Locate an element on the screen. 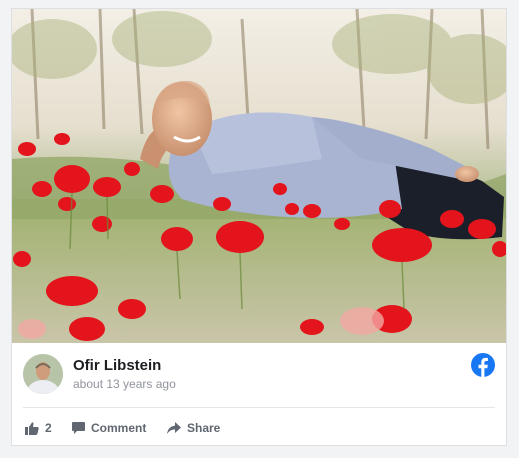 This screenshot has width=519, height=458. like-count: 2 is located at coordinates (48, 428).